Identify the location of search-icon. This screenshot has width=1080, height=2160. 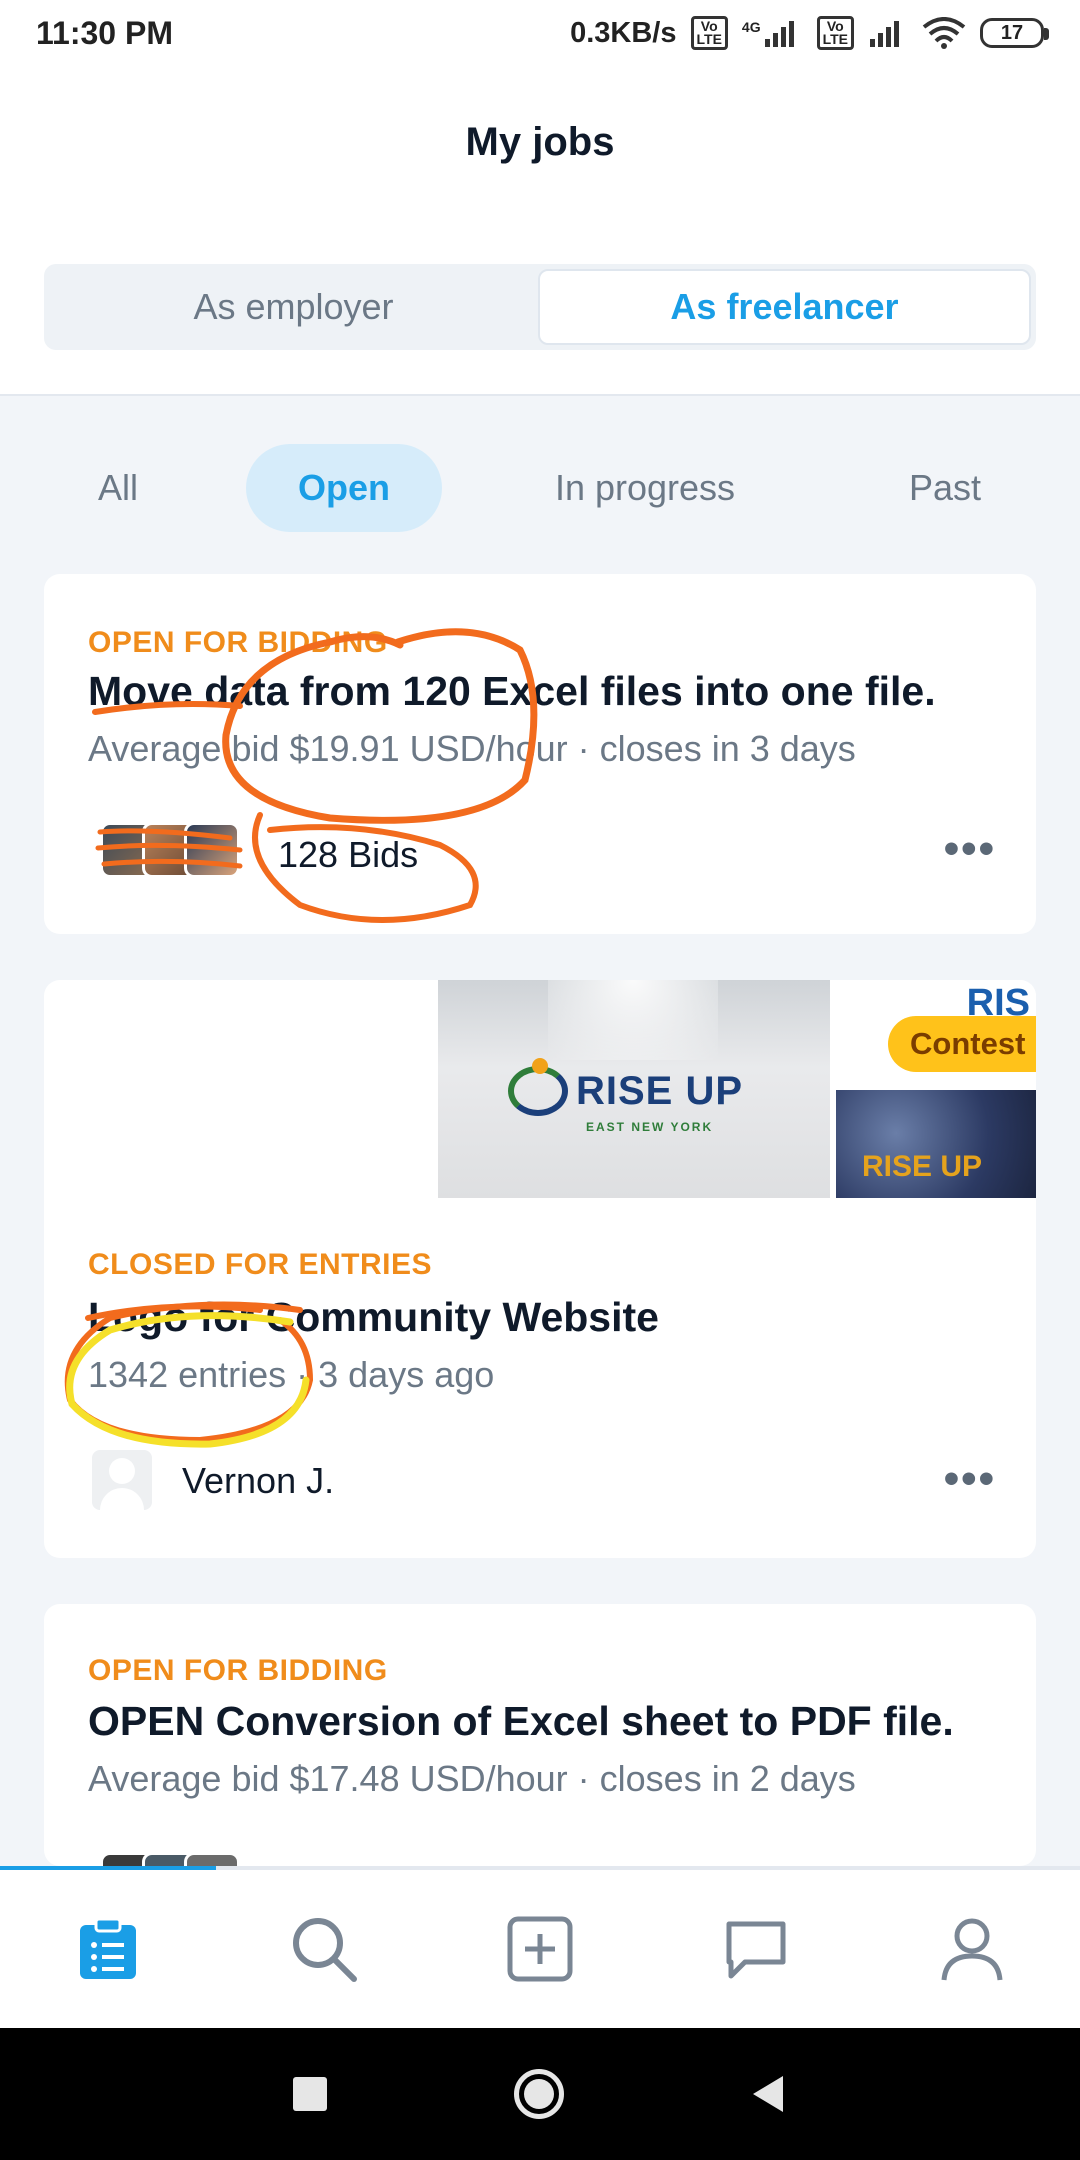
(325, 1950).